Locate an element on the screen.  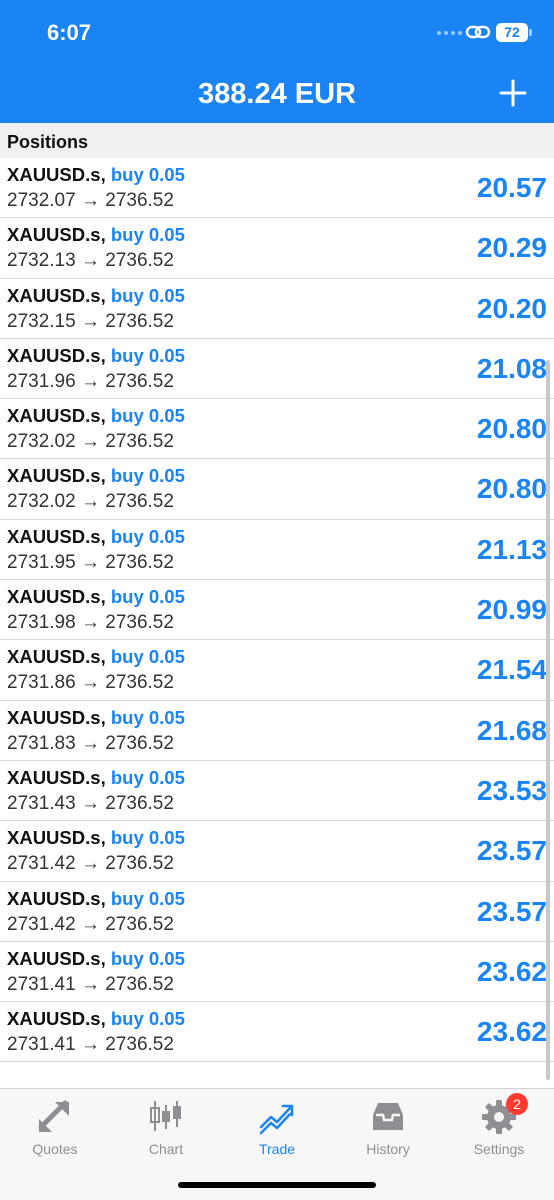
history-icon is located at coordinates (388, 1116).